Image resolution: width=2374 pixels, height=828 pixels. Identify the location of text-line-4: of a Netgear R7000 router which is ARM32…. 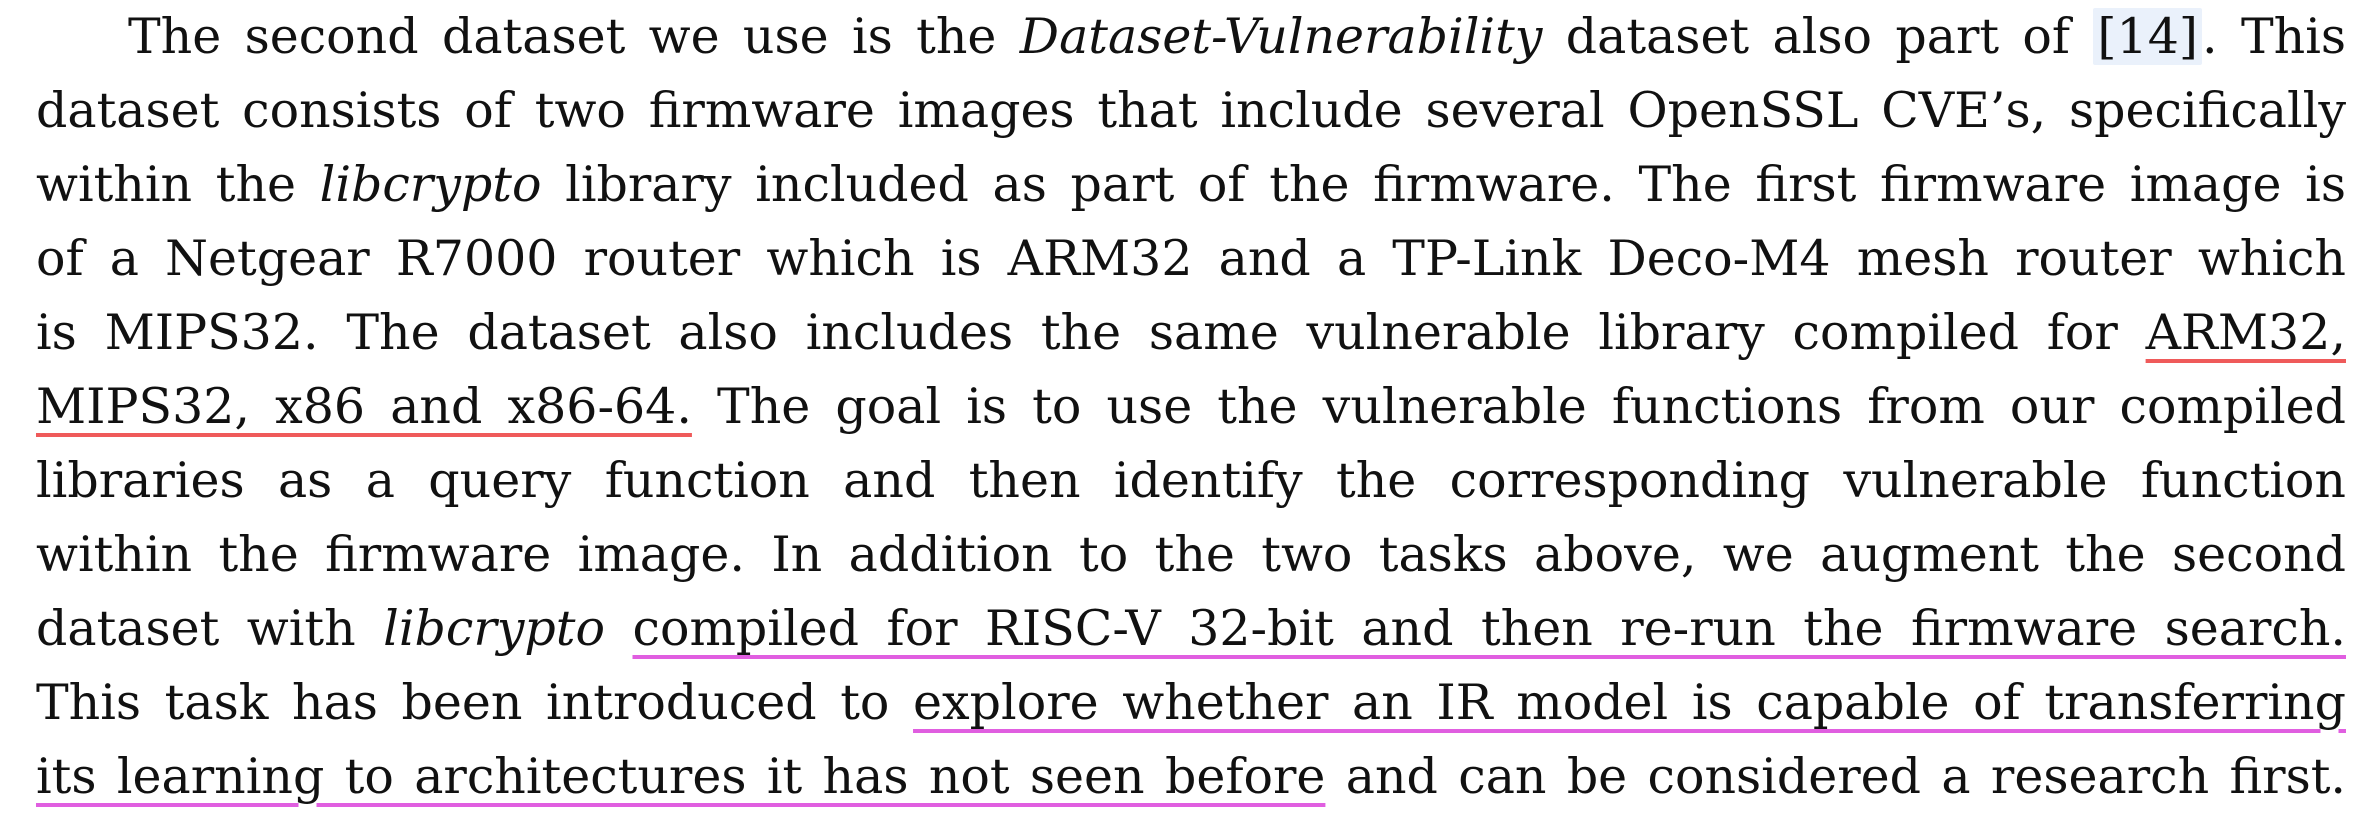
(1191, 258).